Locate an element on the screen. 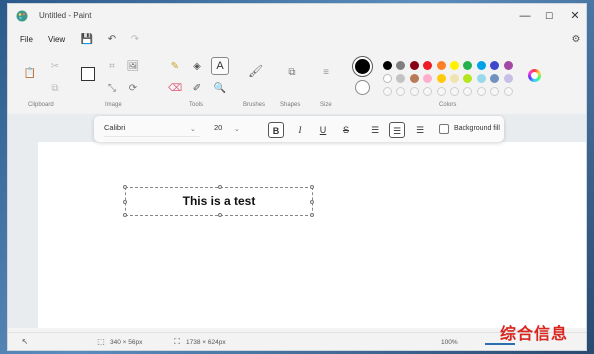 This screenshot has height=354, width=594. canvas-size: 1738 × 624px is located at coordinates (206, 342).